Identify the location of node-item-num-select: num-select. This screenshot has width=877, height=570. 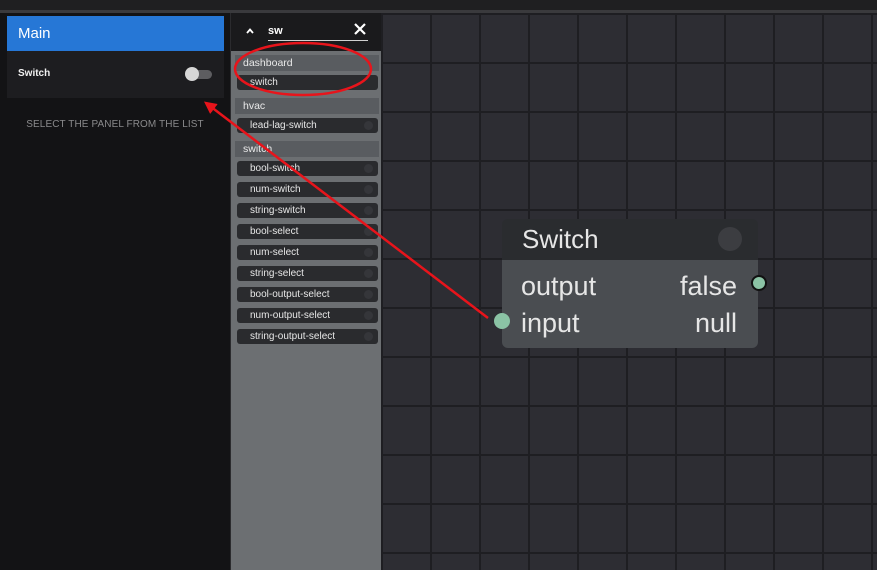
(307, 252).